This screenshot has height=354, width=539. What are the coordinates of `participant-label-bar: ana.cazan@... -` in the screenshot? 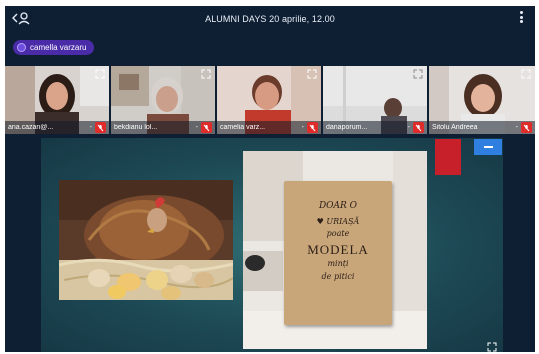 It's located at (57, 127).